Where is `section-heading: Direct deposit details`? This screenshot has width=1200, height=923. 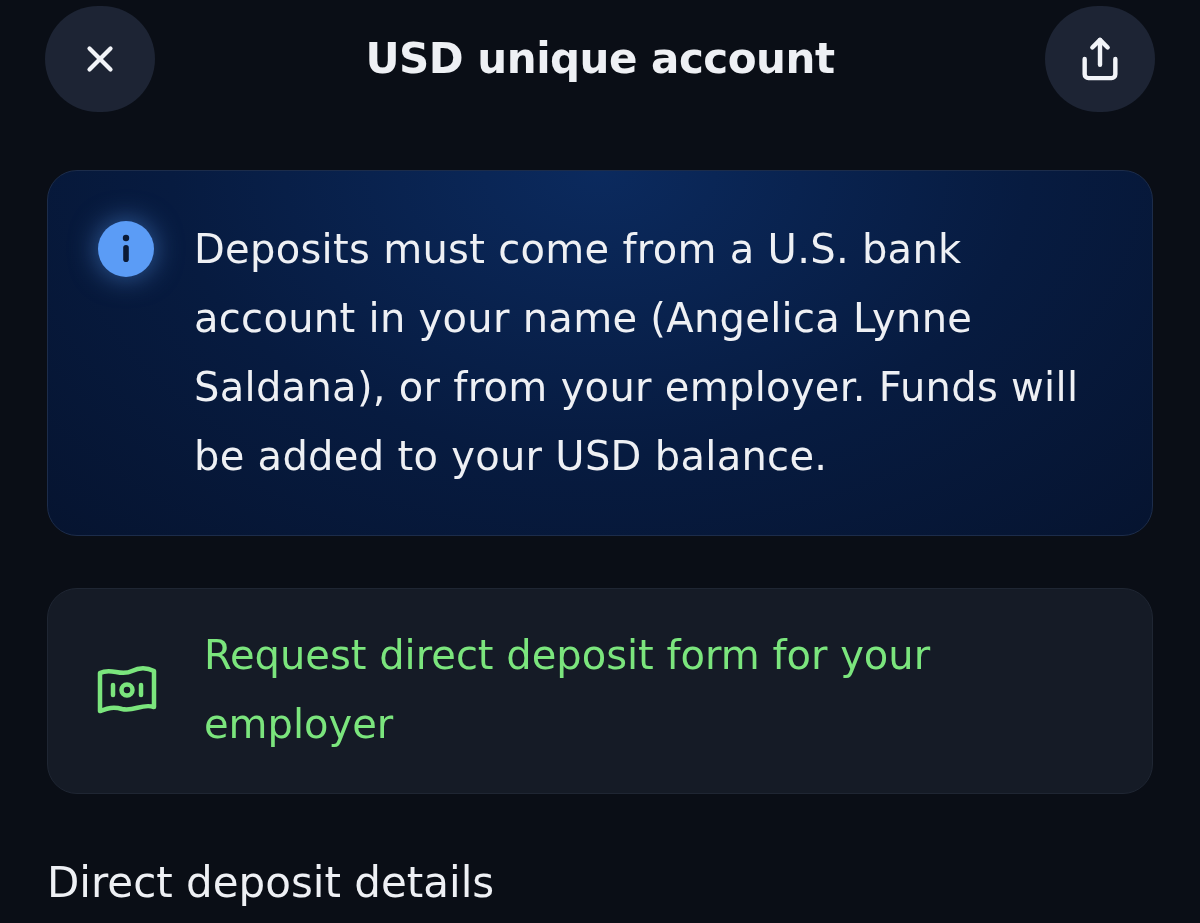 section-heading: Direct deposit details is located at coordinates (271, 883).